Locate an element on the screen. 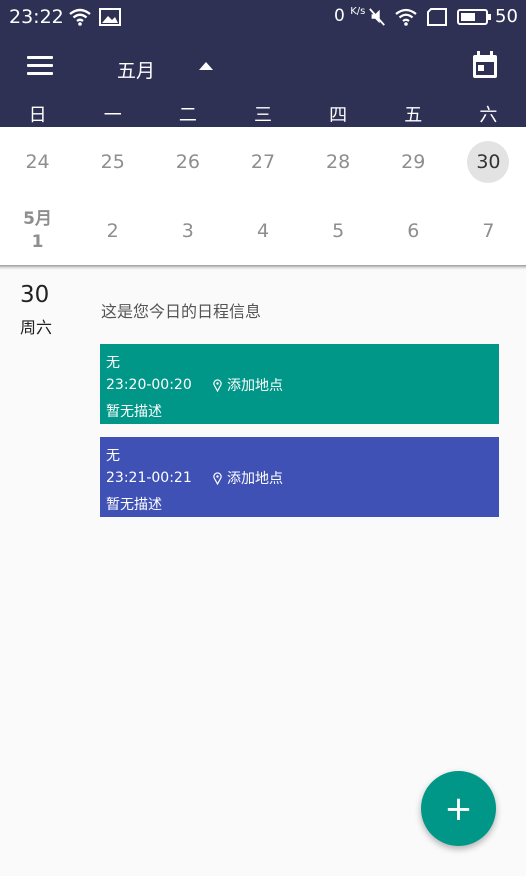 Image resolution: width=526 pixels, height=876 pixels. network-speed: 0 K/s is located at coordinates (350, 16).